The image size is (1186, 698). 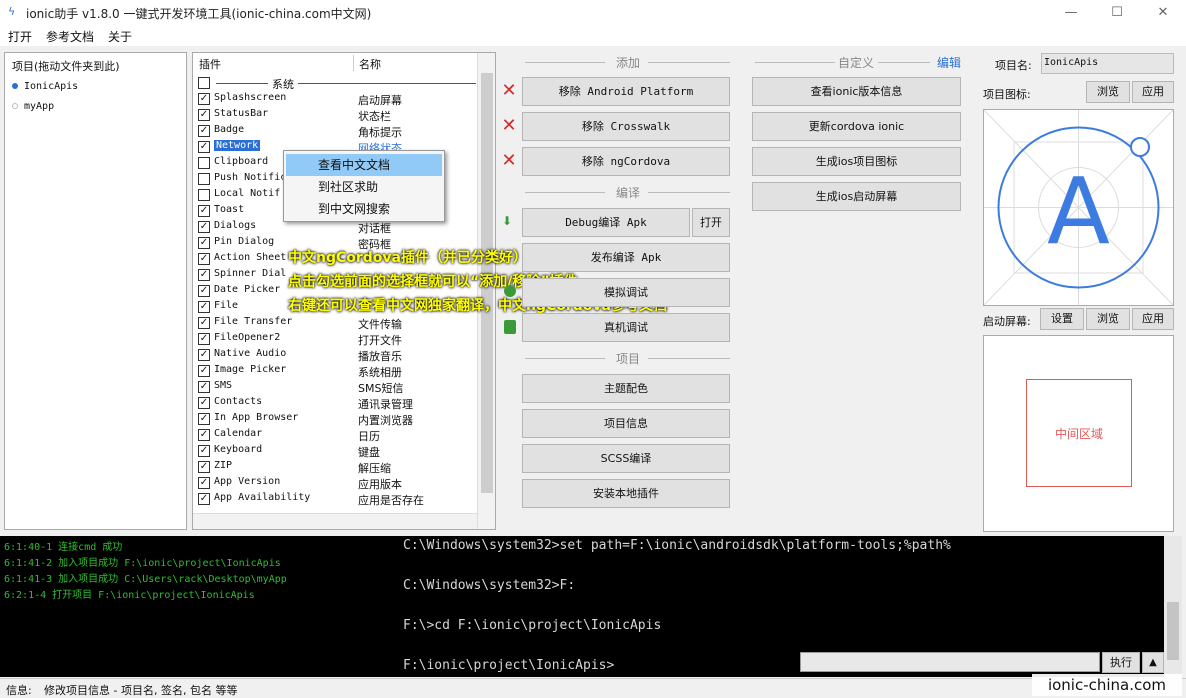 What do you see at coordinates (626, 161) in the screenshot?
I see `remove-ngcordova-button: 移除 ngCordova` at bounding box center [626, 161].